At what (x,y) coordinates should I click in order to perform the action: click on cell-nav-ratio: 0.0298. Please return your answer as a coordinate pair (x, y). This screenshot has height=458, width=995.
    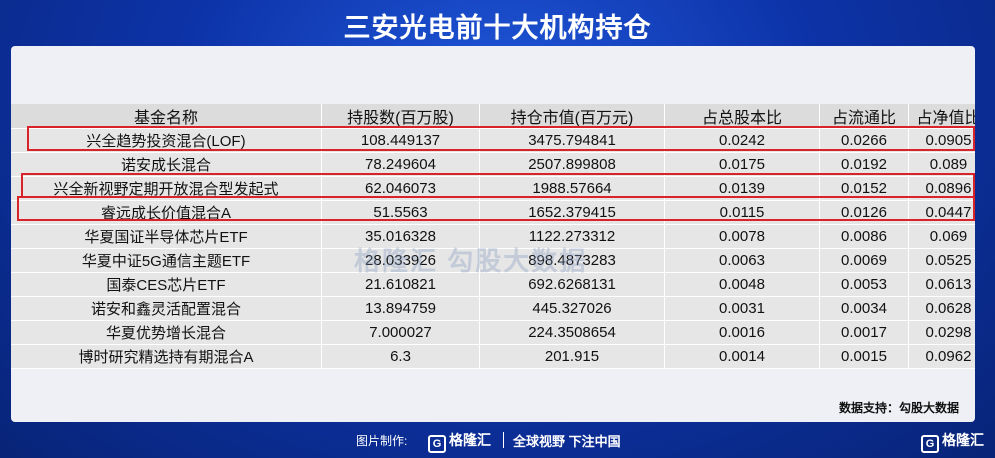
    Looking at the image, I should click on (941, 332).